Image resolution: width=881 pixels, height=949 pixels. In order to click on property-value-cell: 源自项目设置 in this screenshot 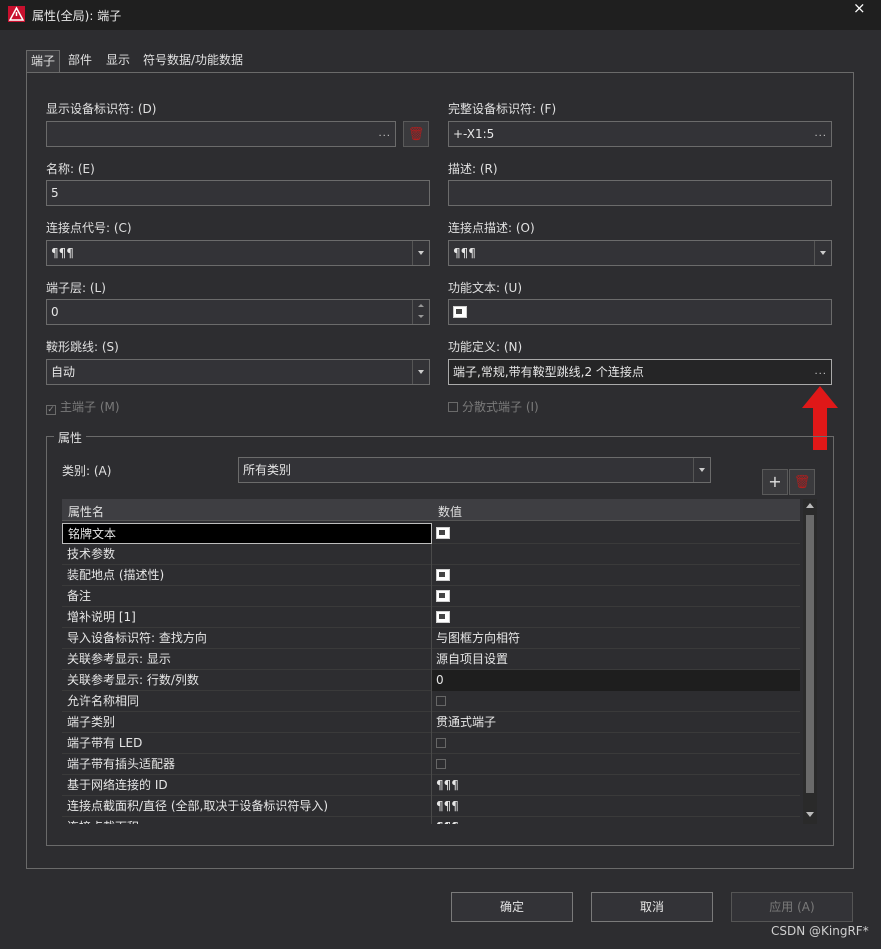, I will do `click(616, 659)`.